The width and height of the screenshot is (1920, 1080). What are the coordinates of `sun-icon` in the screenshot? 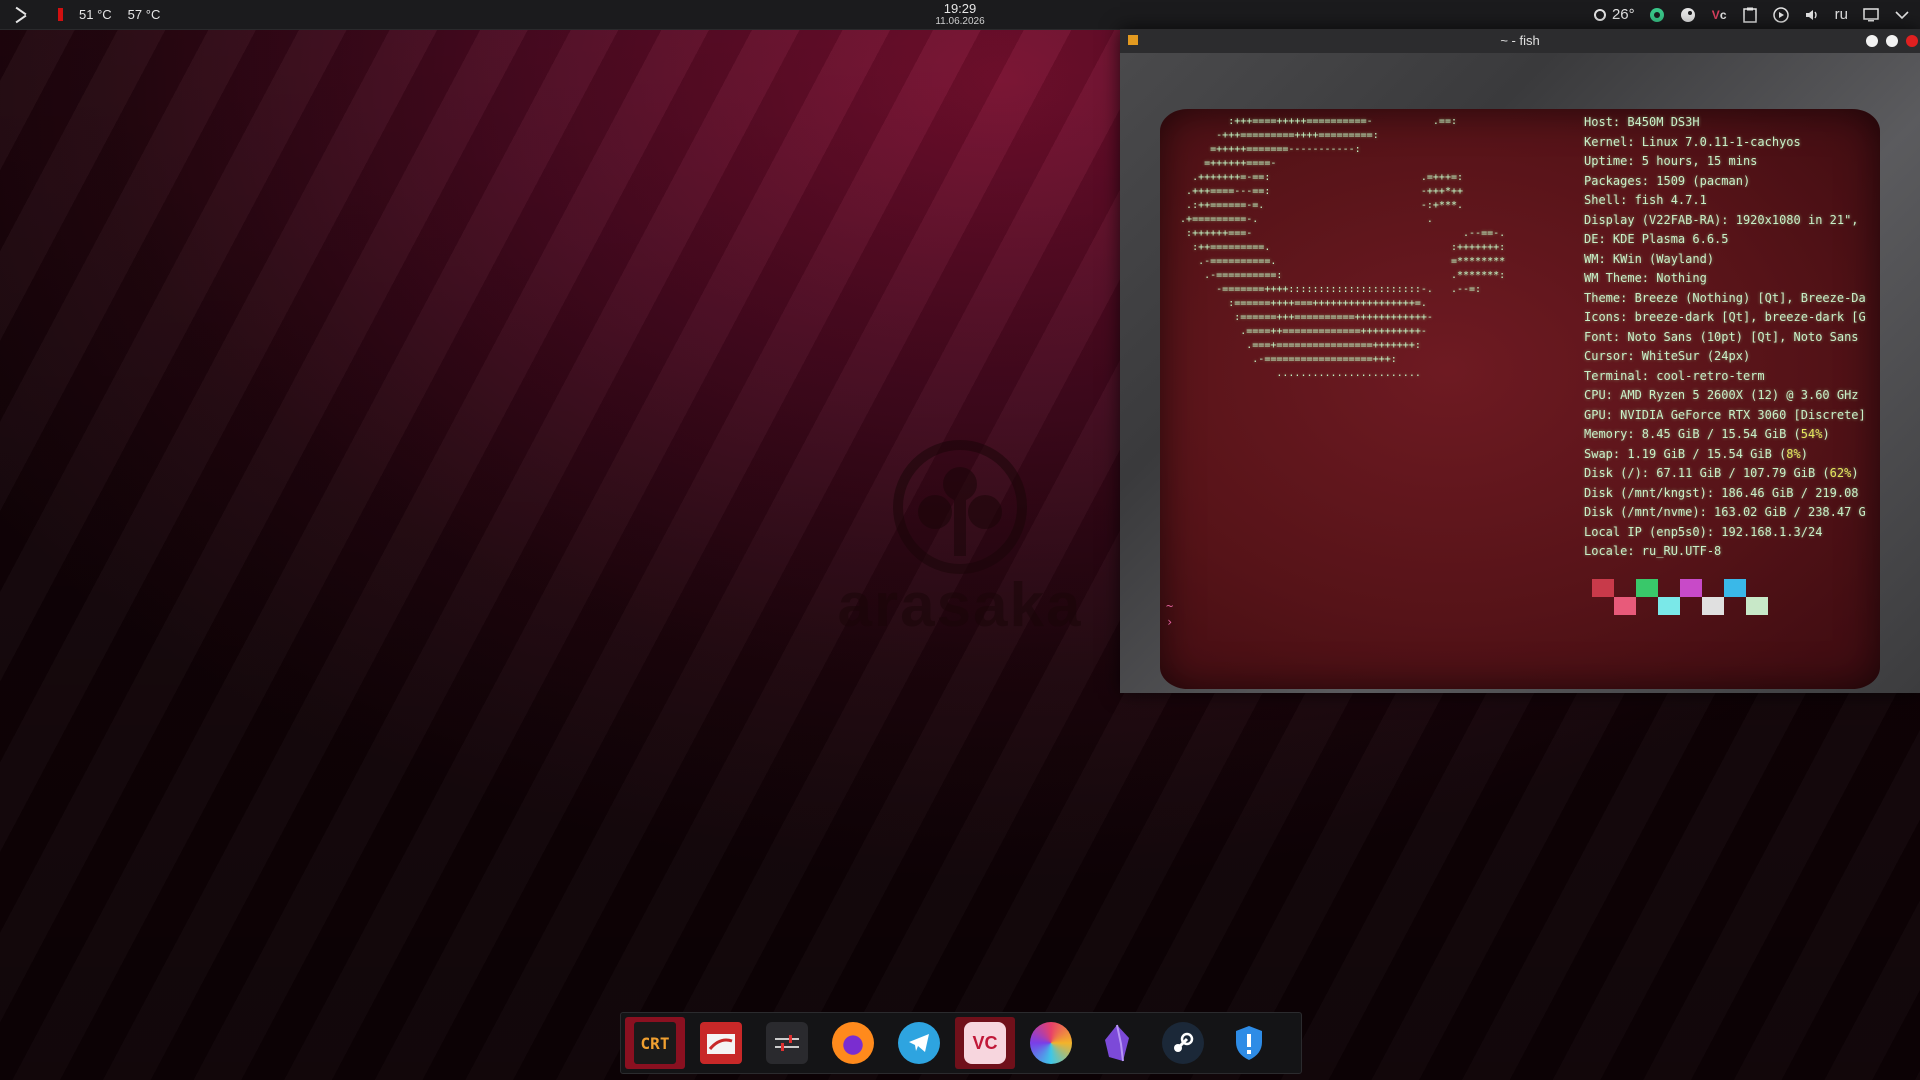 It's located at (1599, 14).